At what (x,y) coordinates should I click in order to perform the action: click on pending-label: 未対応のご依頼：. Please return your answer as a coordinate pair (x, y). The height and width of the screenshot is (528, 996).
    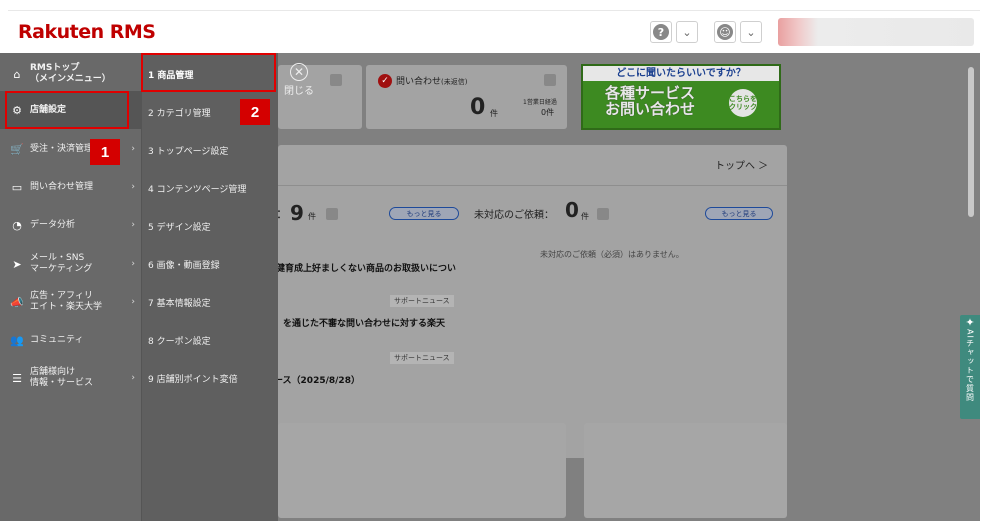
    Looking at the image, I should click on (514, 215).